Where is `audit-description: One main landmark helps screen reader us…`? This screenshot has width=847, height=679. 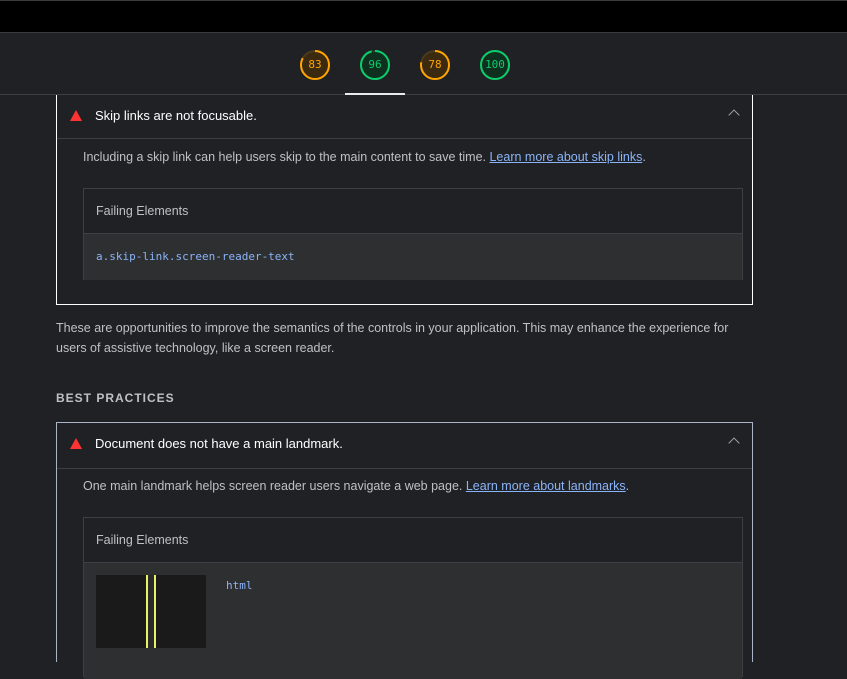
audit-description: One main landmark helps screen reader us… is located at coordinates (356, 486).